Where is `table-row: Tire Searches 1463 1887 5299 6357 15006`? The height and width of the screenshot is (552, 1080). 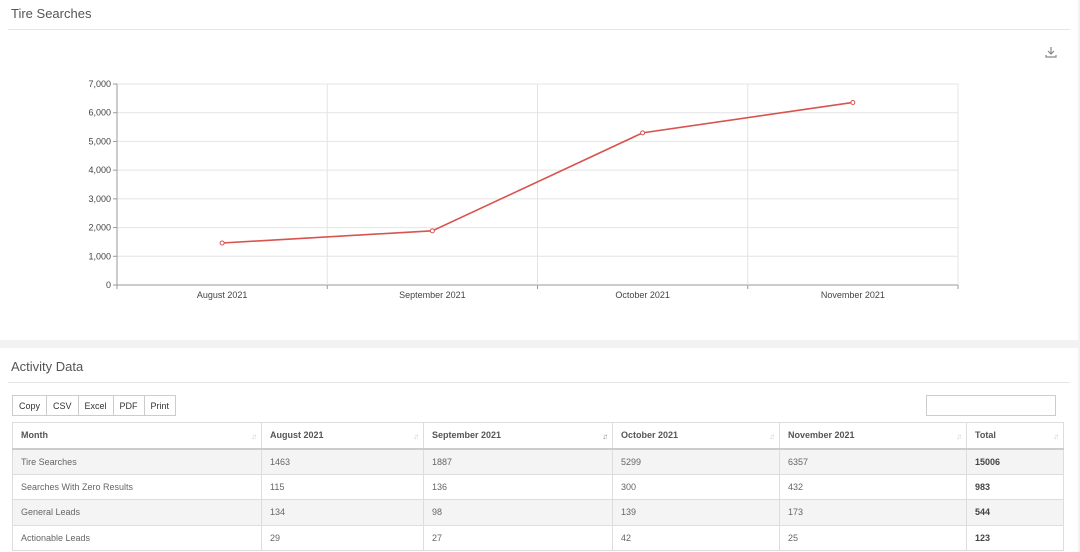
table-row: Tire Searches 1463 1887 5299 6357 15006 is located at coordinates (538, 461).